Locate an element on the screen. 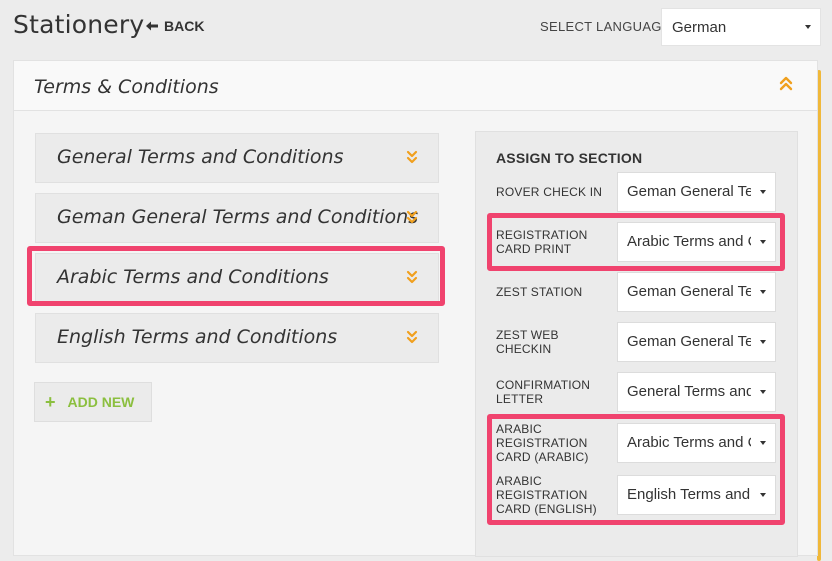  add-new-label: ADD NEW is located at coordinates (101, 402).